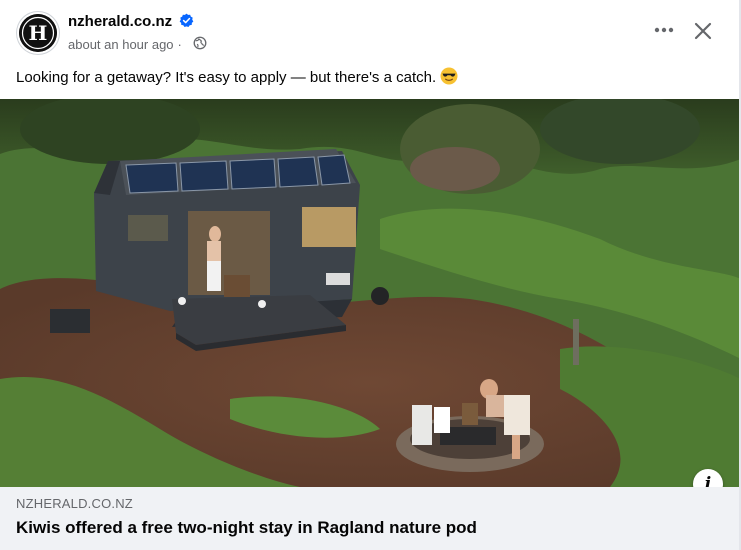 The height and width of the screenshot is (550, 741). I want to click on nzherald-logo: H, so click(38, 33).